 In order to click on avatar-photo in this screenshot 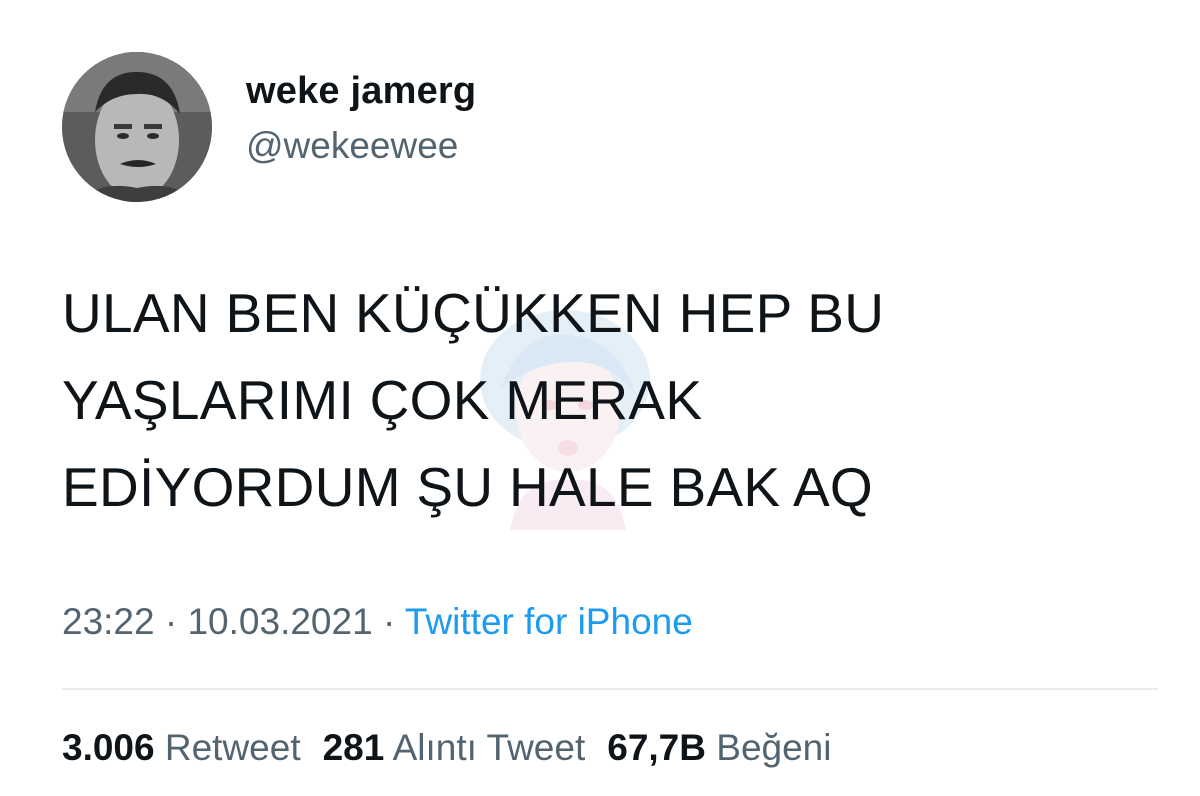, I will do `click(137, 127)`.